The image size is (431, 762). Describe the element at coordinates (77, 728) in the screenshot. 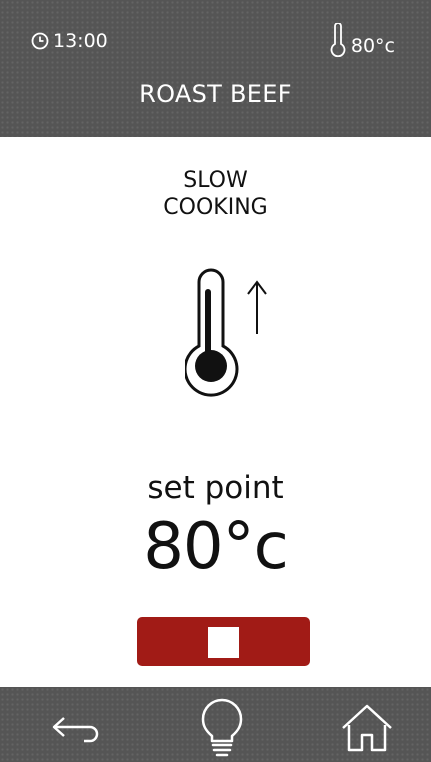

I see `back-arrow-icon` at that location.